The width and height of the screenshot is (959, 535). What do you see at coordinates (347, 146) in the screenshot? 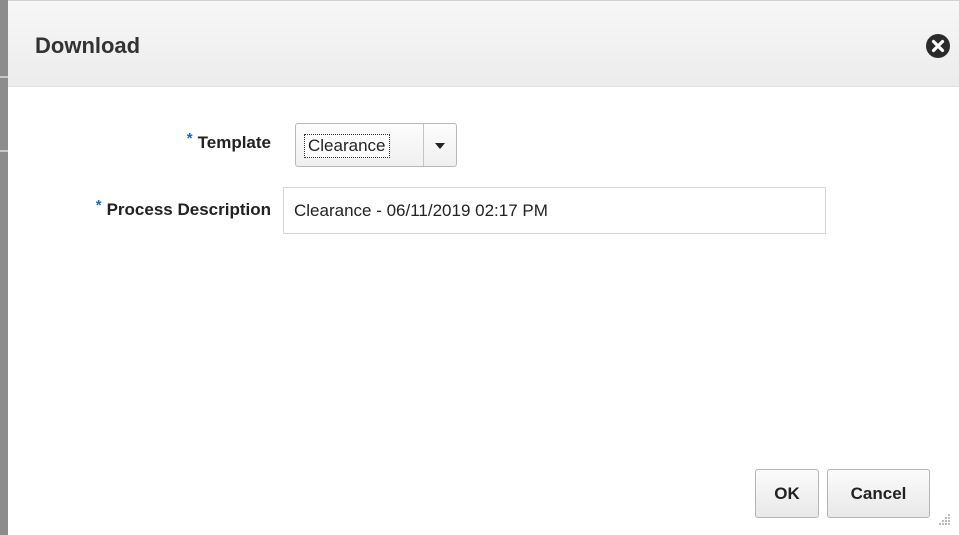
I see `template-select-value: Clearance` at bounding box center [347, 146].